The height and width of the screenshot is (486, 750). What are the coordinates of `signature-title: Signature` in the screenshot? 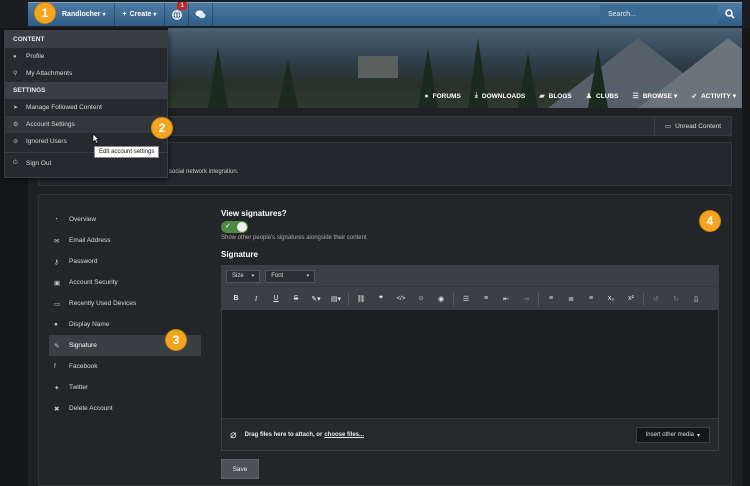 It's located at (239, 254).